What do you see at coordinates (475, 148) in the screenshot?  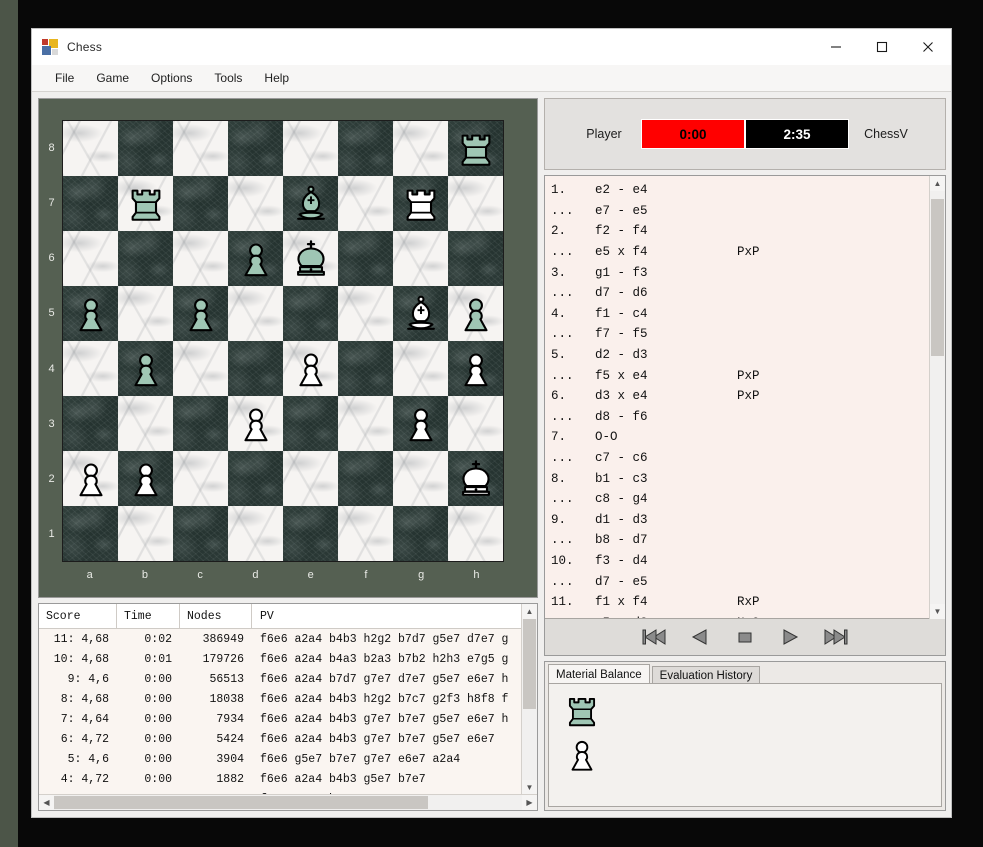 I see `piece-black-rook-h8` at bounding box center [475, 148].